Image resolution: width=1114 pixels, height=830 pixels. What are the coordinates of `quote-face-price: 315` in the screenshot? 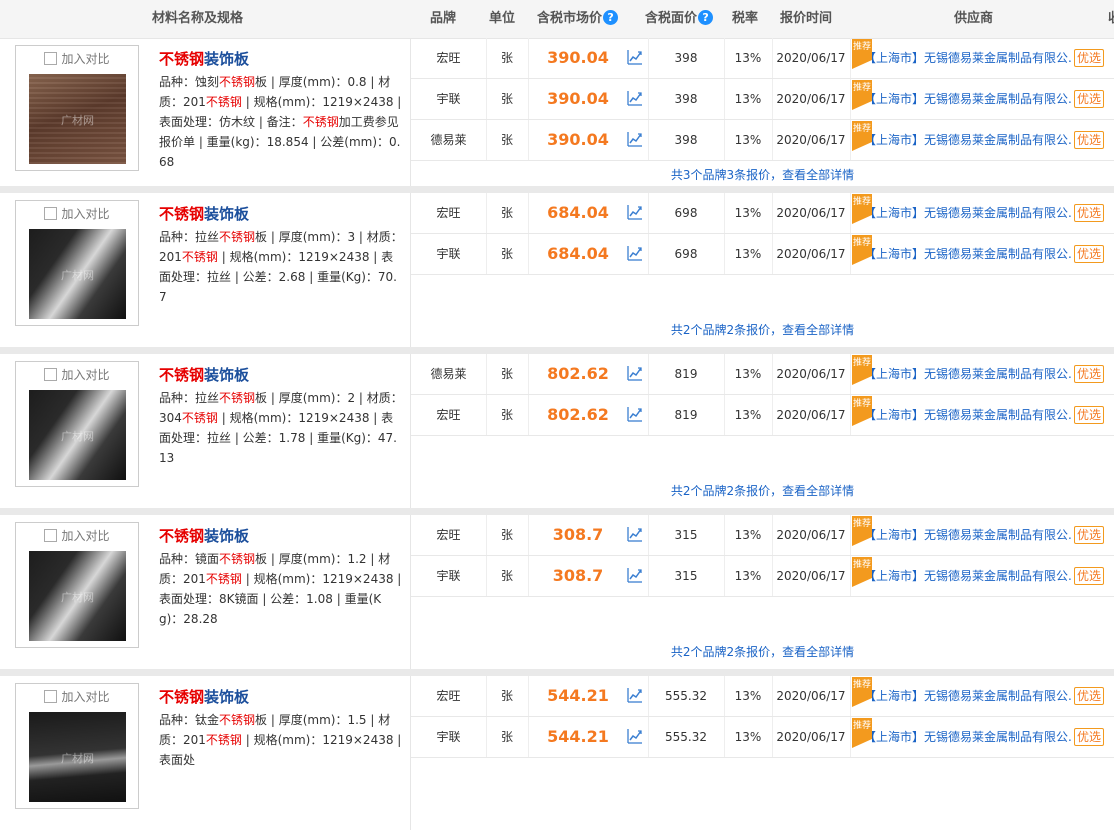 It's located at (686, 576).